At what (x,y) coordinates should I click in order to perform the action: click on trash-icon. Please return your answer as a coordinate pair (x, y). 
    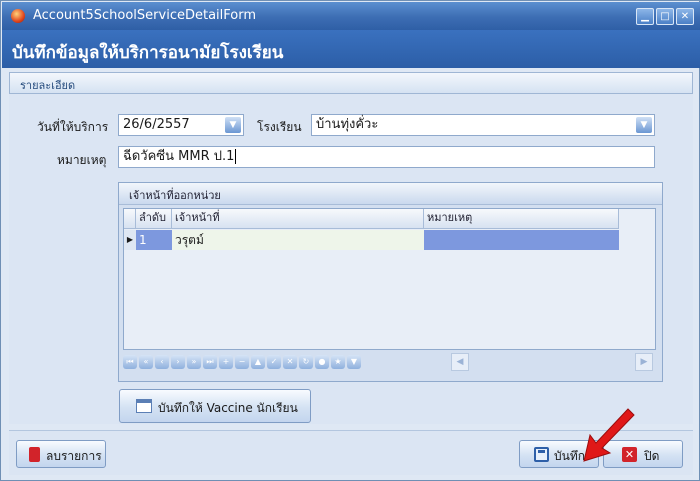
    Looking at the image, I should click on (34, 454).